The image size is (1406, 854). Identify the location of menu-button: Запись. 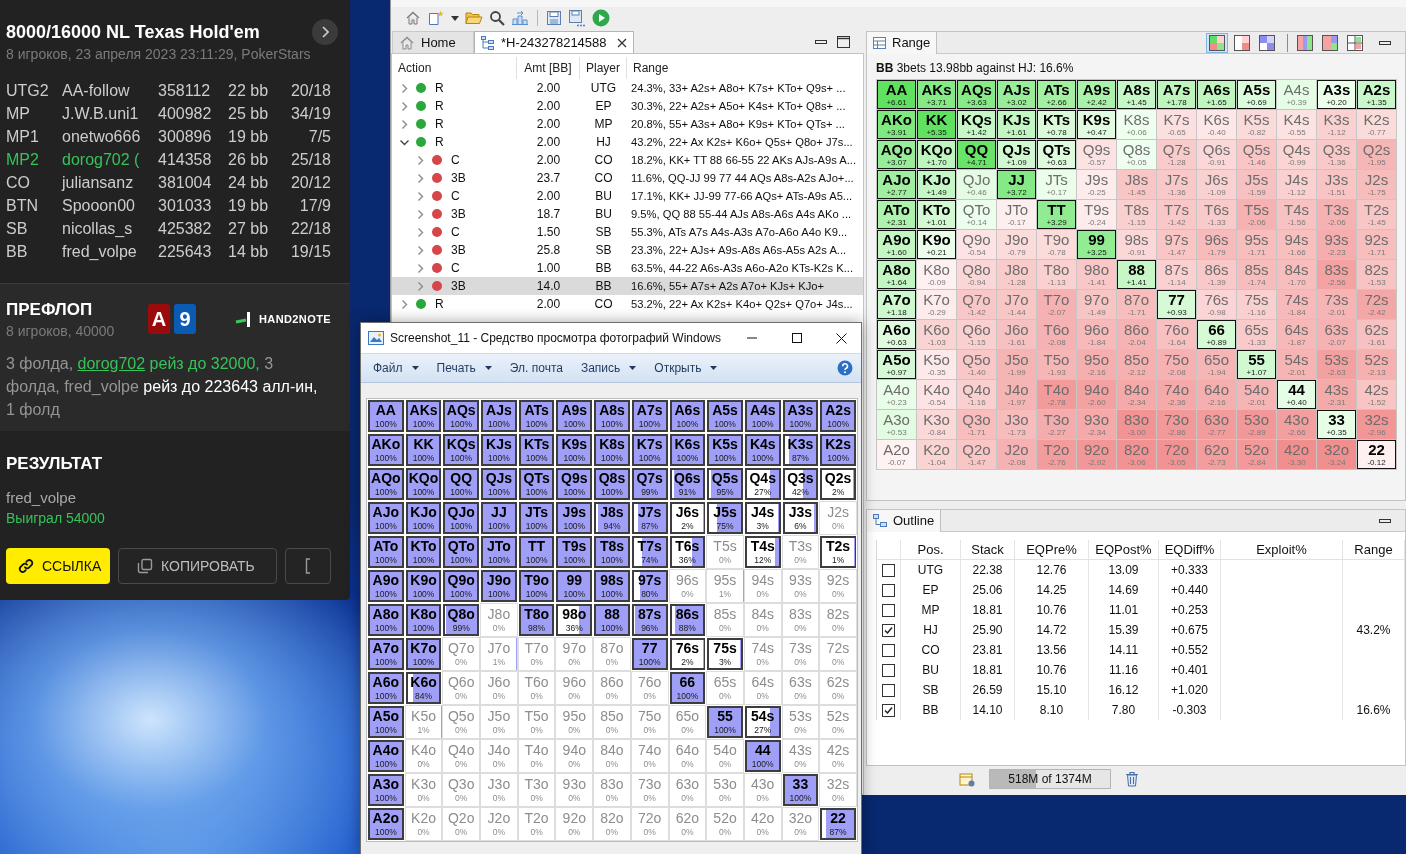
(608, 368).